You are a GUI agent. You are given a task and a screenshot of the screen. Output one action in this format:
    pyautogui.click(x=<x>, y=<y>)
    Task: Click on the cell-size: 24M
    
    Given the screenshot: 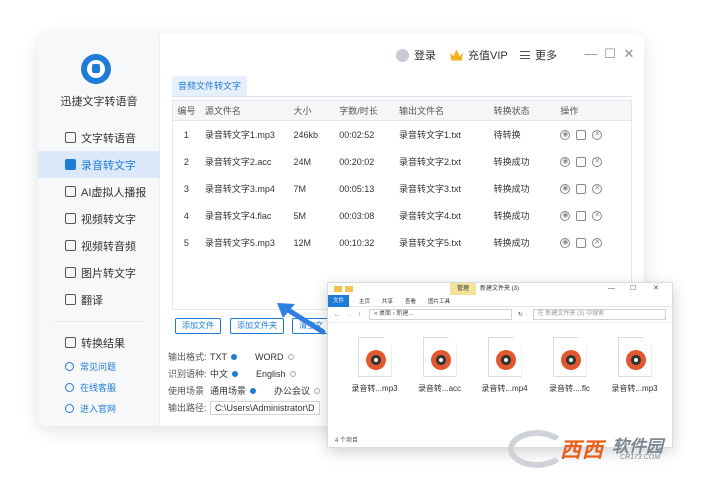 What is the action you would take?
    pyautogui.click(x=302, y=161)
    